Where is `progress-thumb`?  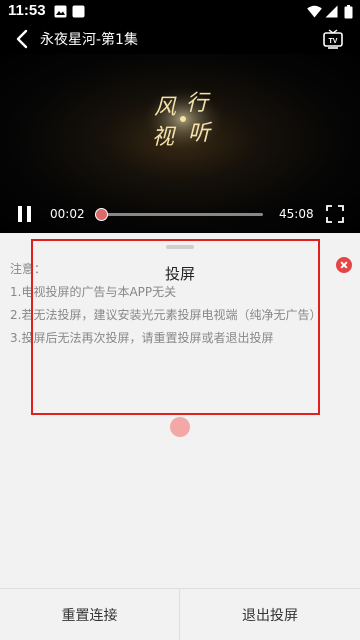
progress-thumb is located at coordinates (101, 214).